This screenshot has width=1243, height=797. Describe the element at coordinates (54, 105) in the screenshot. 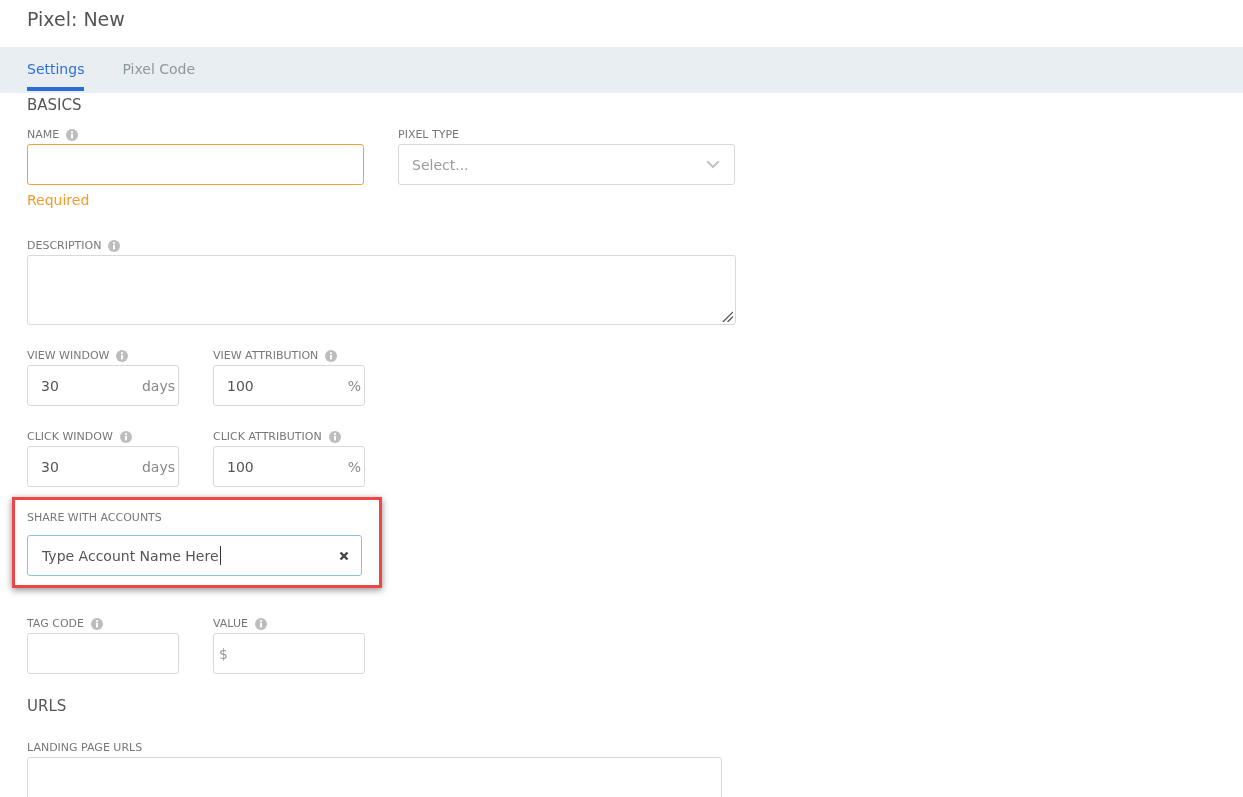

I see `section-heading: BASICS` at that location.